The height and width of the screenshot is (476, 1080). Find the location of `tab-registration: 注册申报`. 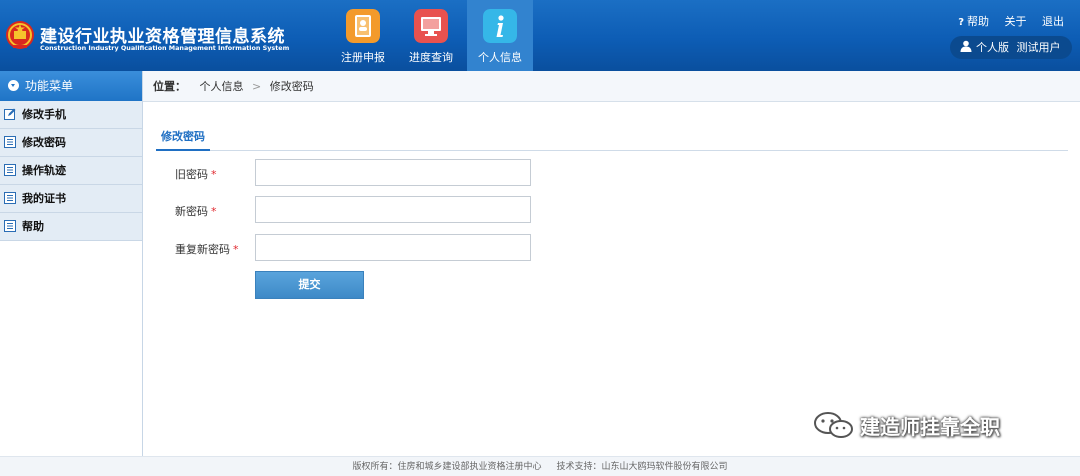

tab-registration: 注册申报 is located at coordinates (363, 35).